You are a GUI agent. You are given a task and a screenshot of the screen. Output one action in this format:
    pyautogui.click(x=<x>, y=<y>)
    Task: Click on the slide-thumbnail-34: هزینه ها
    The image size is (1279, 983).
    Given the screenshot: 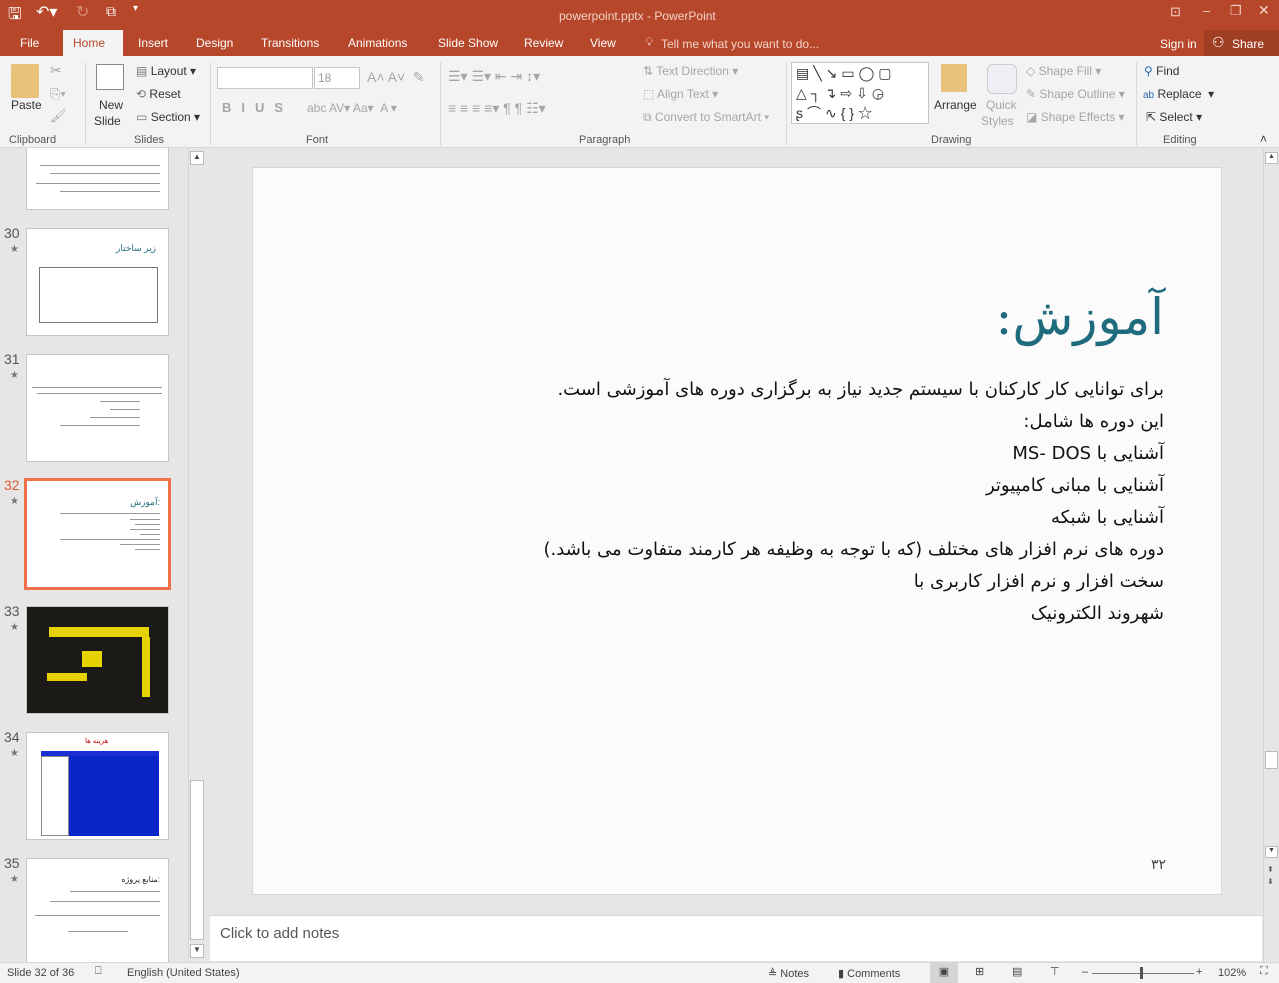 What is the action you would take?
    pyautogui.click(x=97, y=786)
    